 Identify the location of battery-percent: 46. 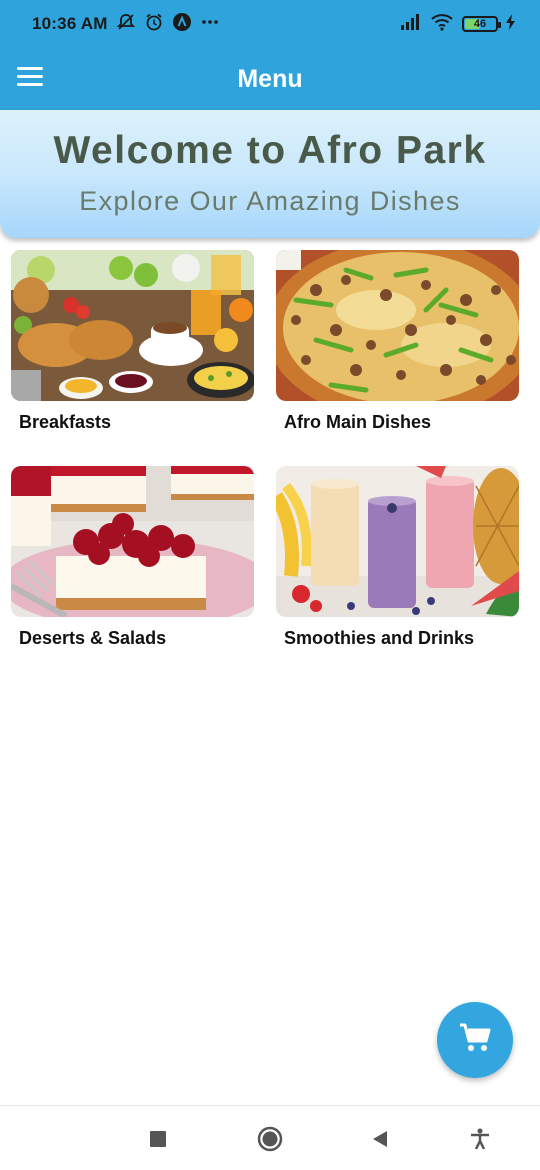
(480, 24).